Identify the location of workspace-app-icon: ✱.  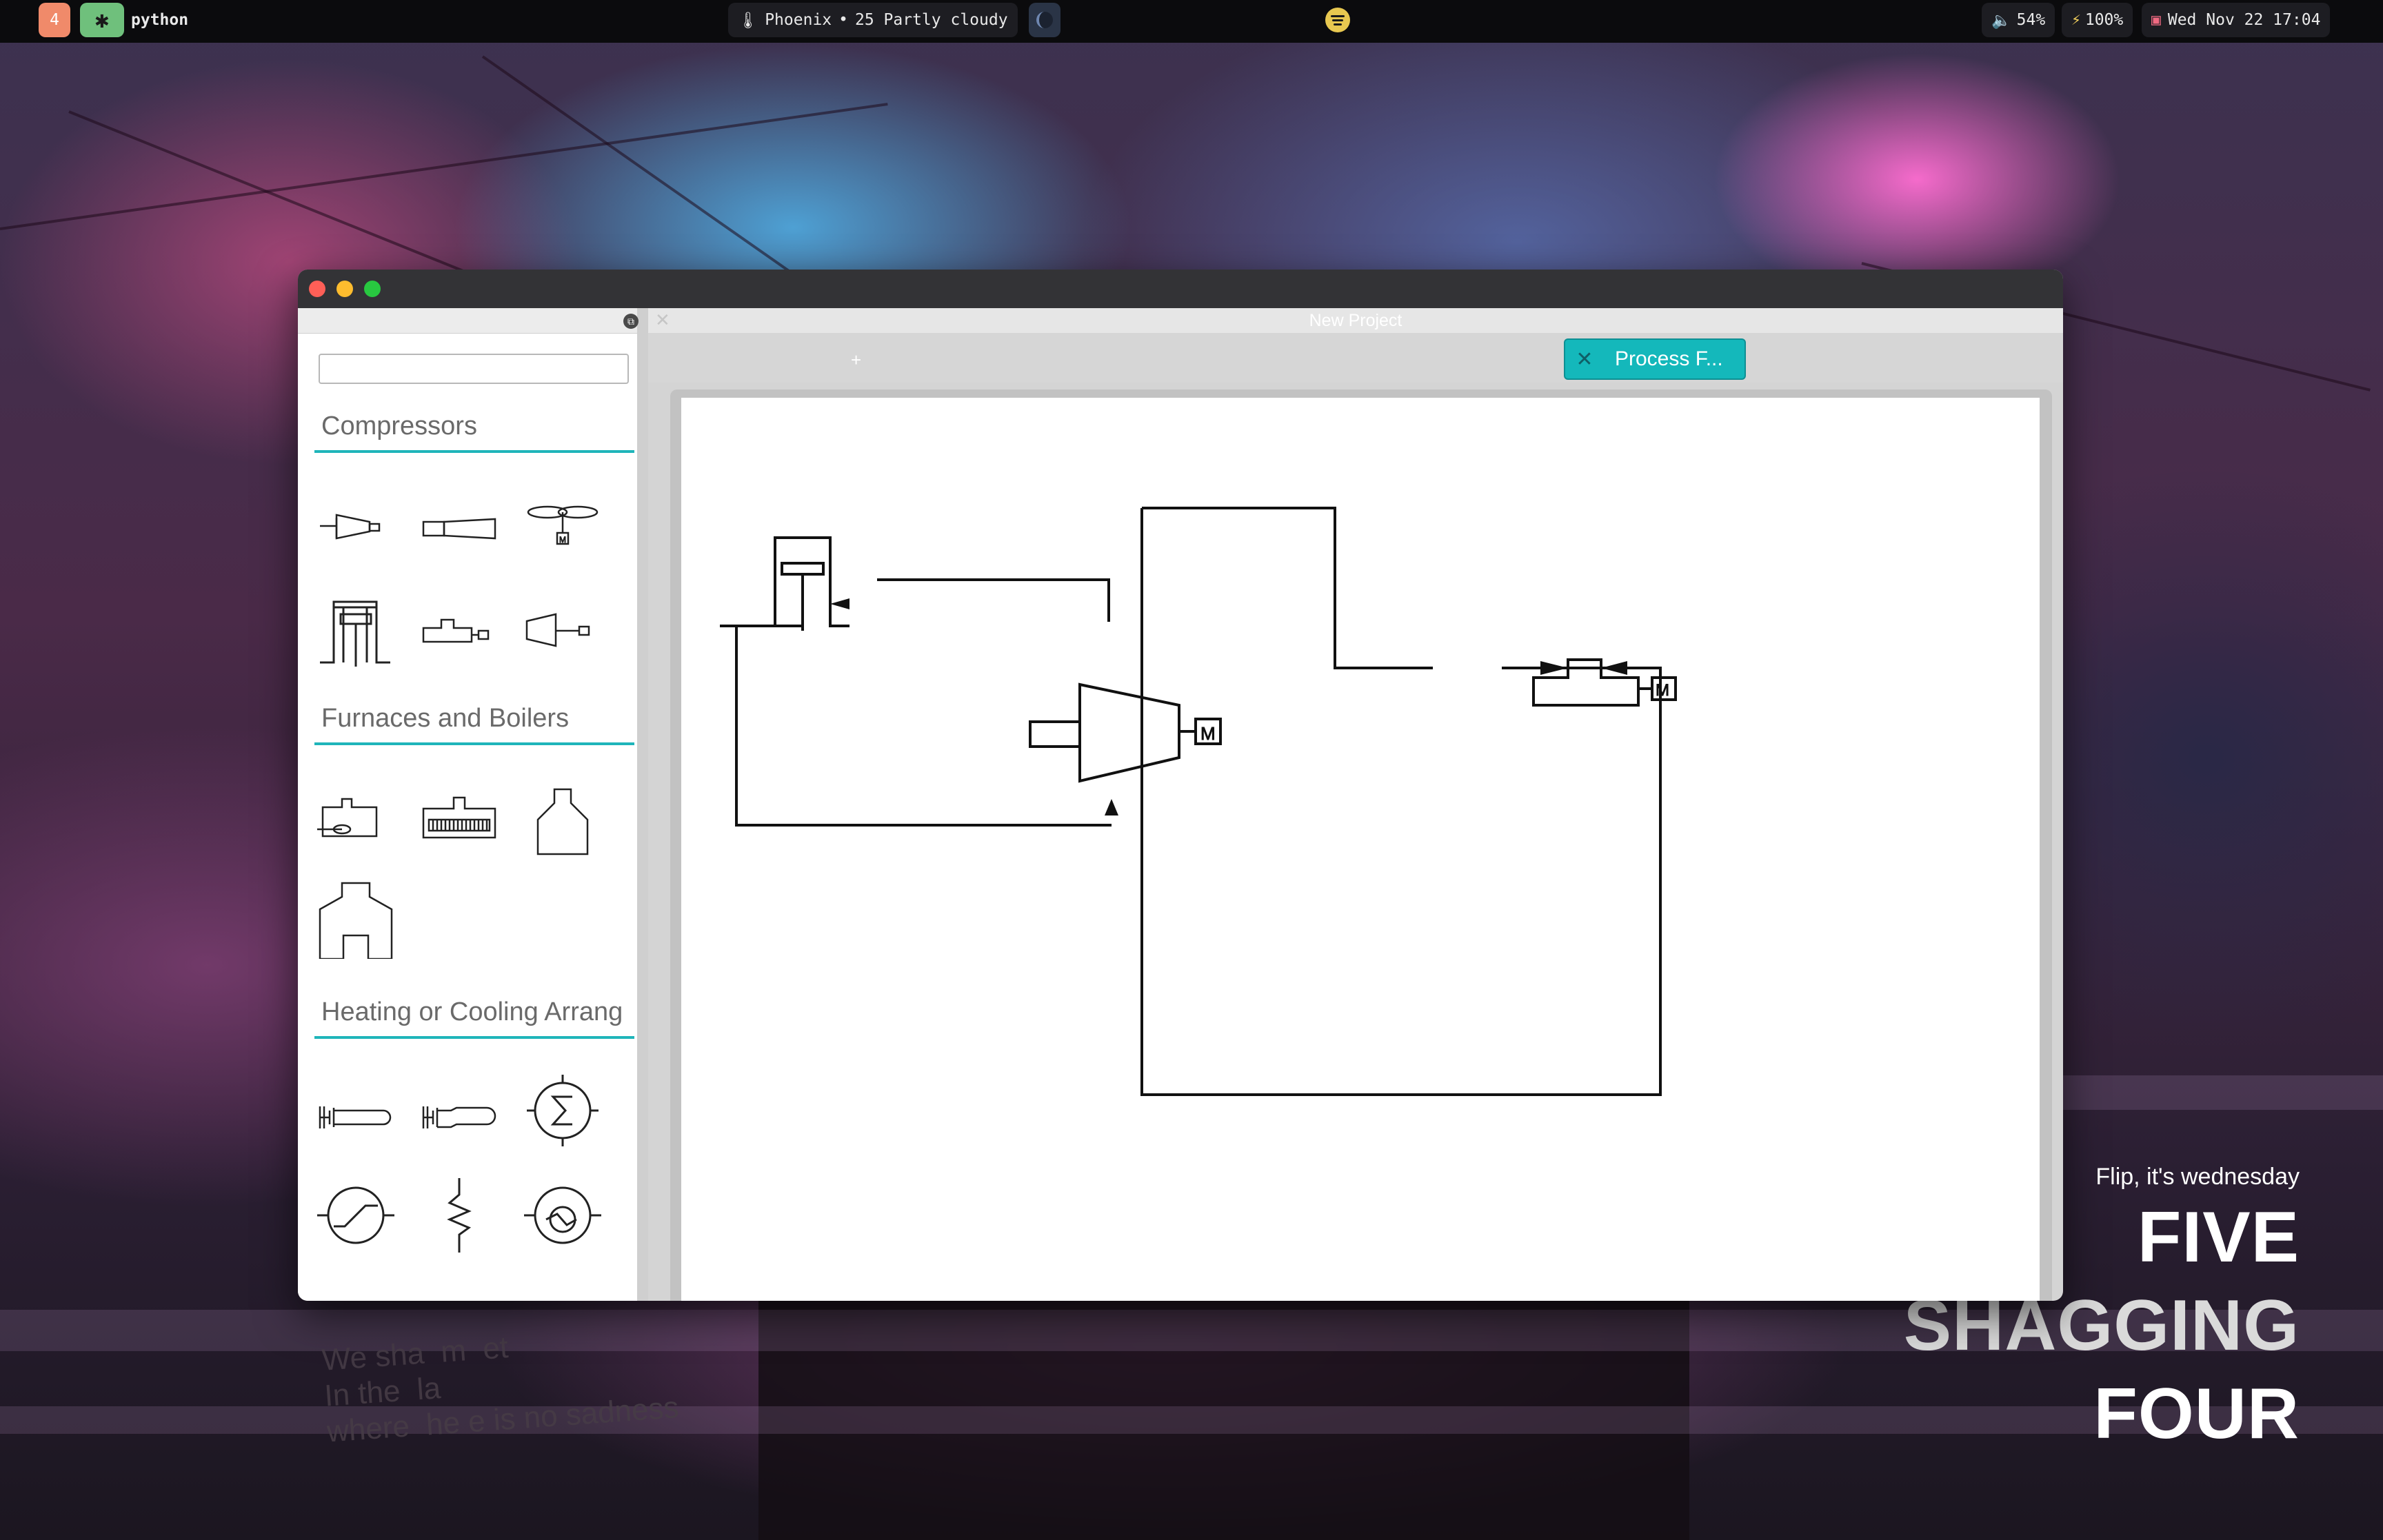
(102, 20).